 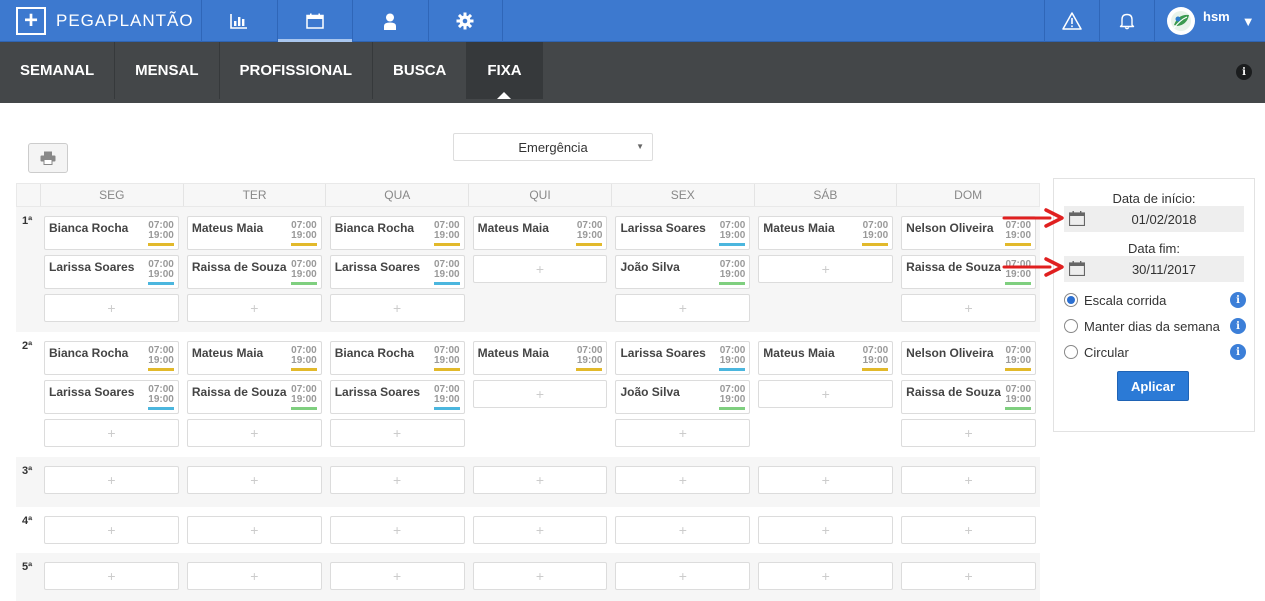 I want to click on nav-users, so click(x=390, y=21).